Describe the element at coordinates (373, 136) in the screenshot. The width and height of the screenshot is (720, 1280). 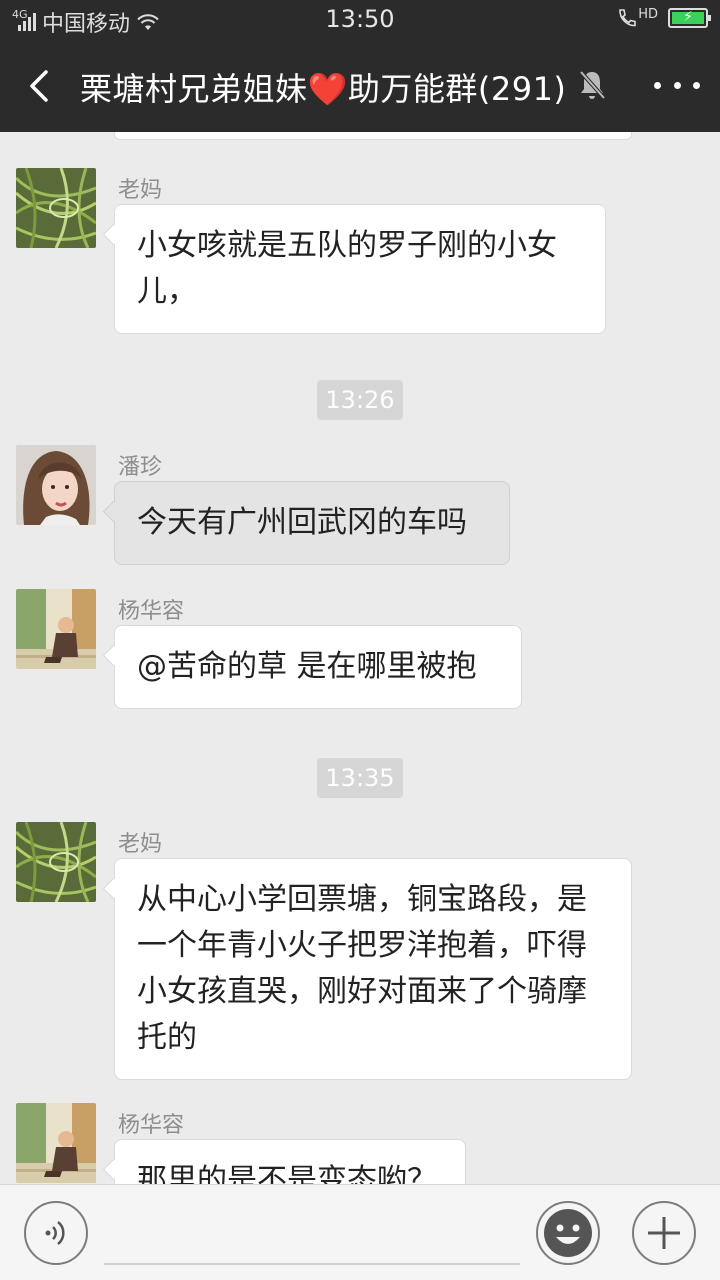
I see `previous-message-bubble` at that location.